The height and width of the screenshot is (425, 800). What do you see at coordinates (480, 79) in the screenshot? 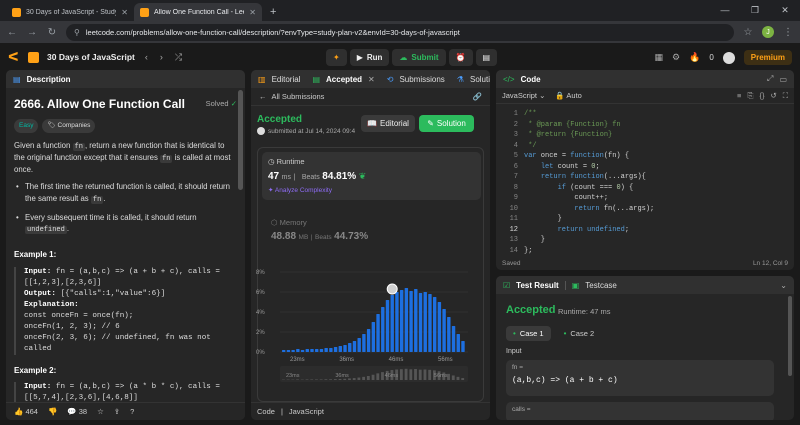
I see `tab-solutions: Solutions` at bounding box center [480, 79].